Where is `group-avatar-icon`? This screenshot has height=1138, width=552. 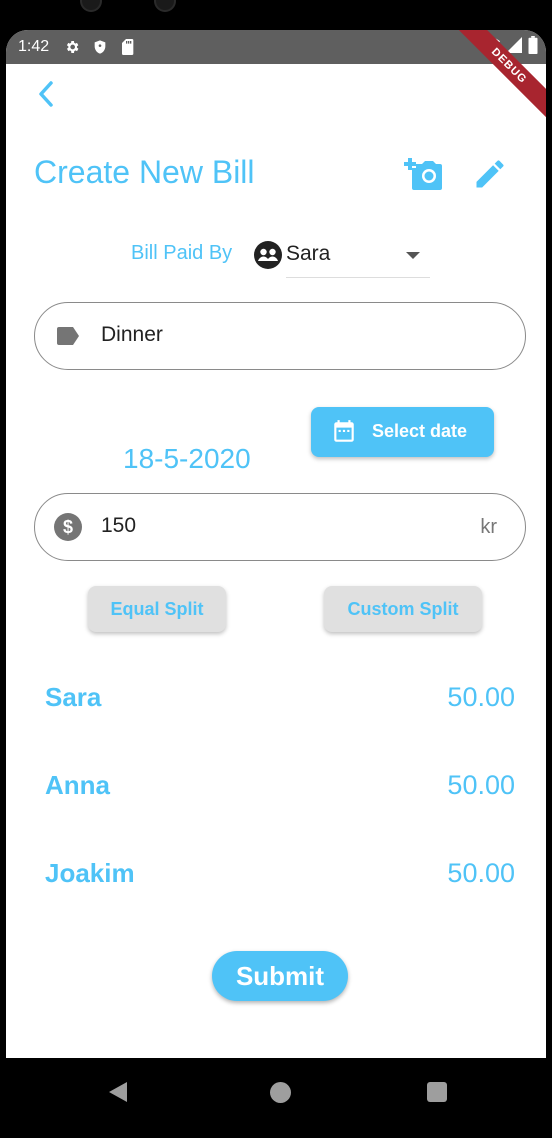
group-avatar-icon is located at coordinates (268, 255).